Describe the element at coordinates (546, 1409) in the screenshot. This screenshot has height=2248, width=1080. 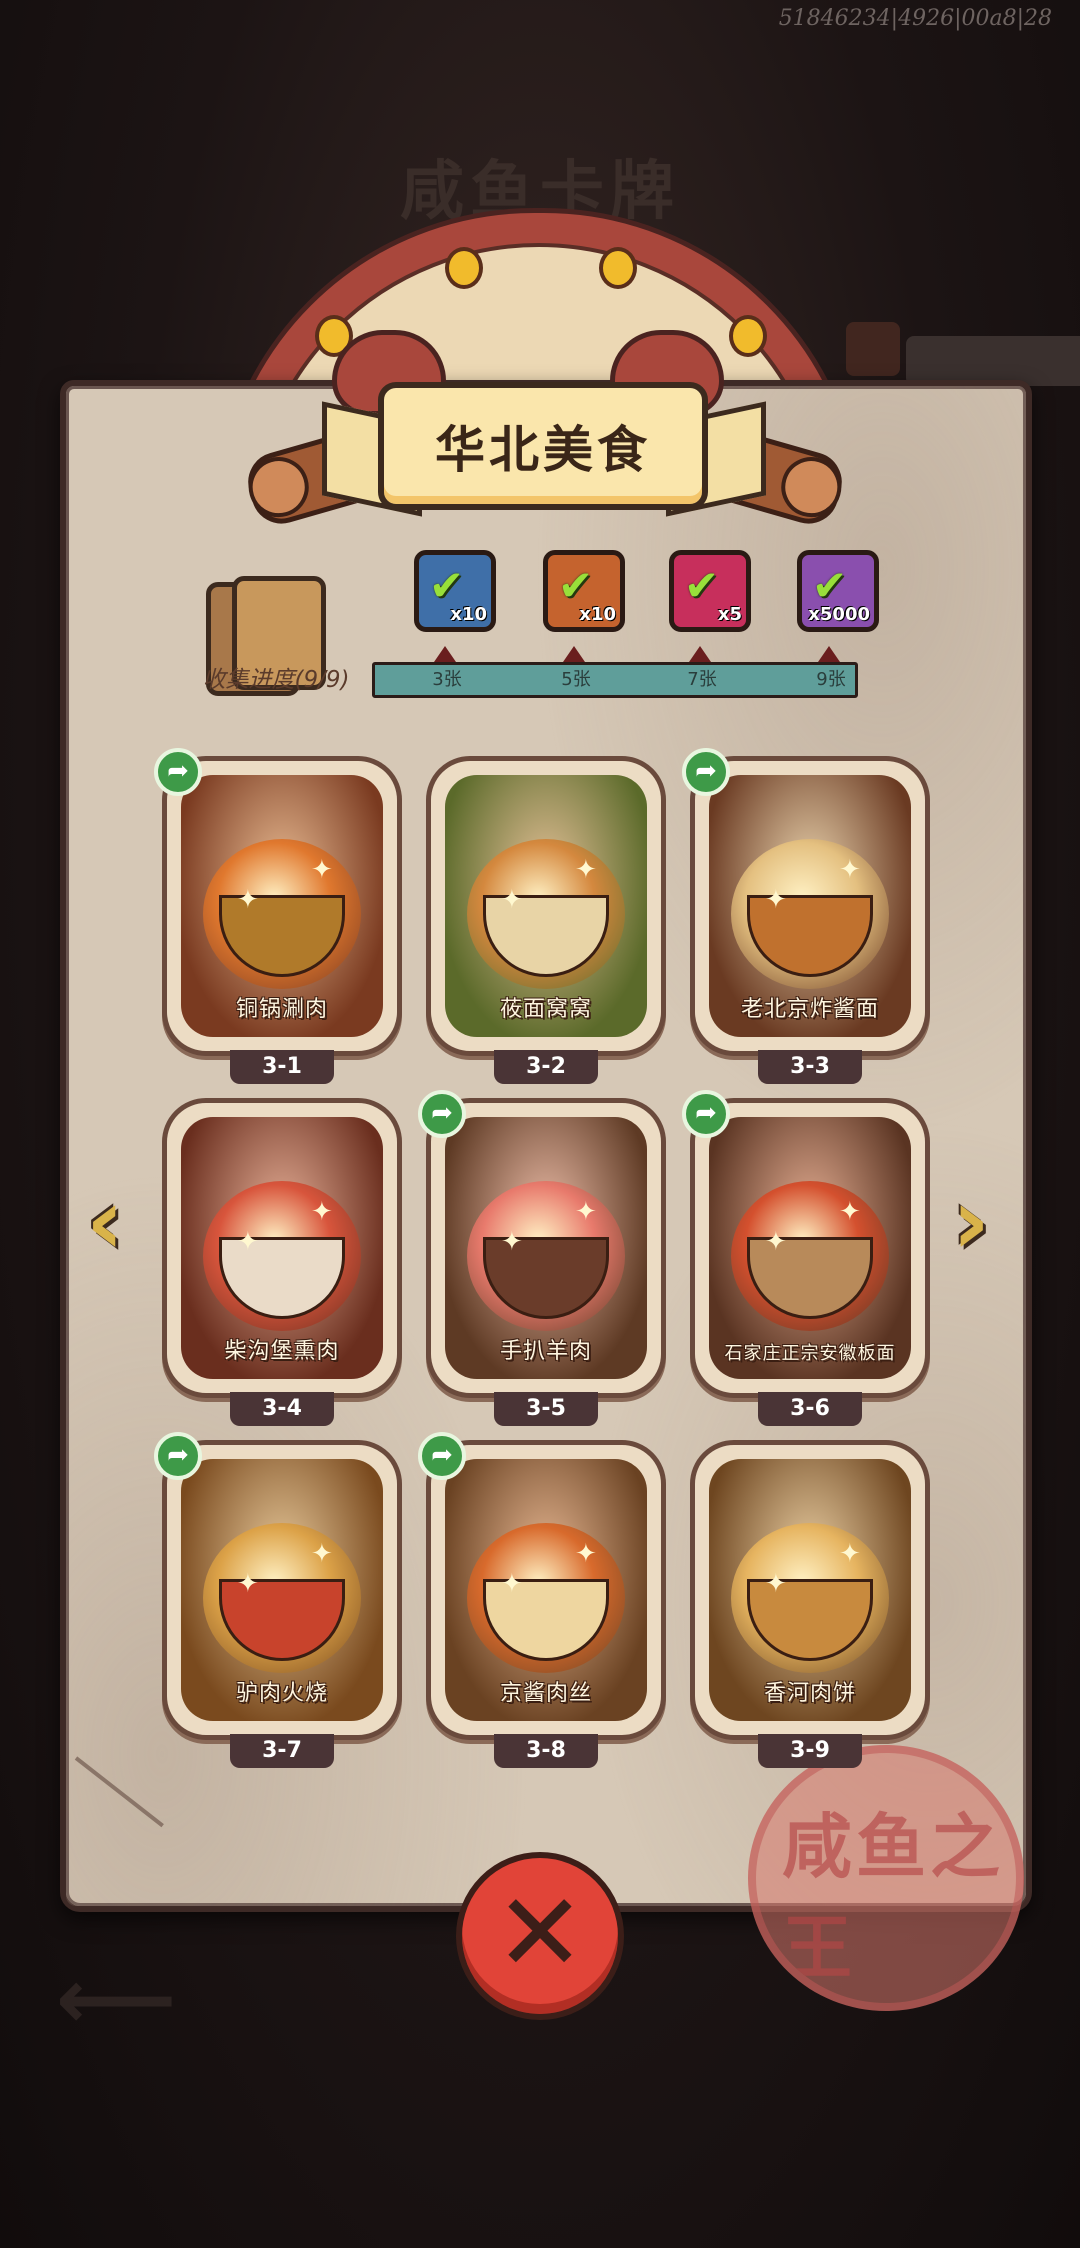
I see `card-id-tag: 3-5` at that location.